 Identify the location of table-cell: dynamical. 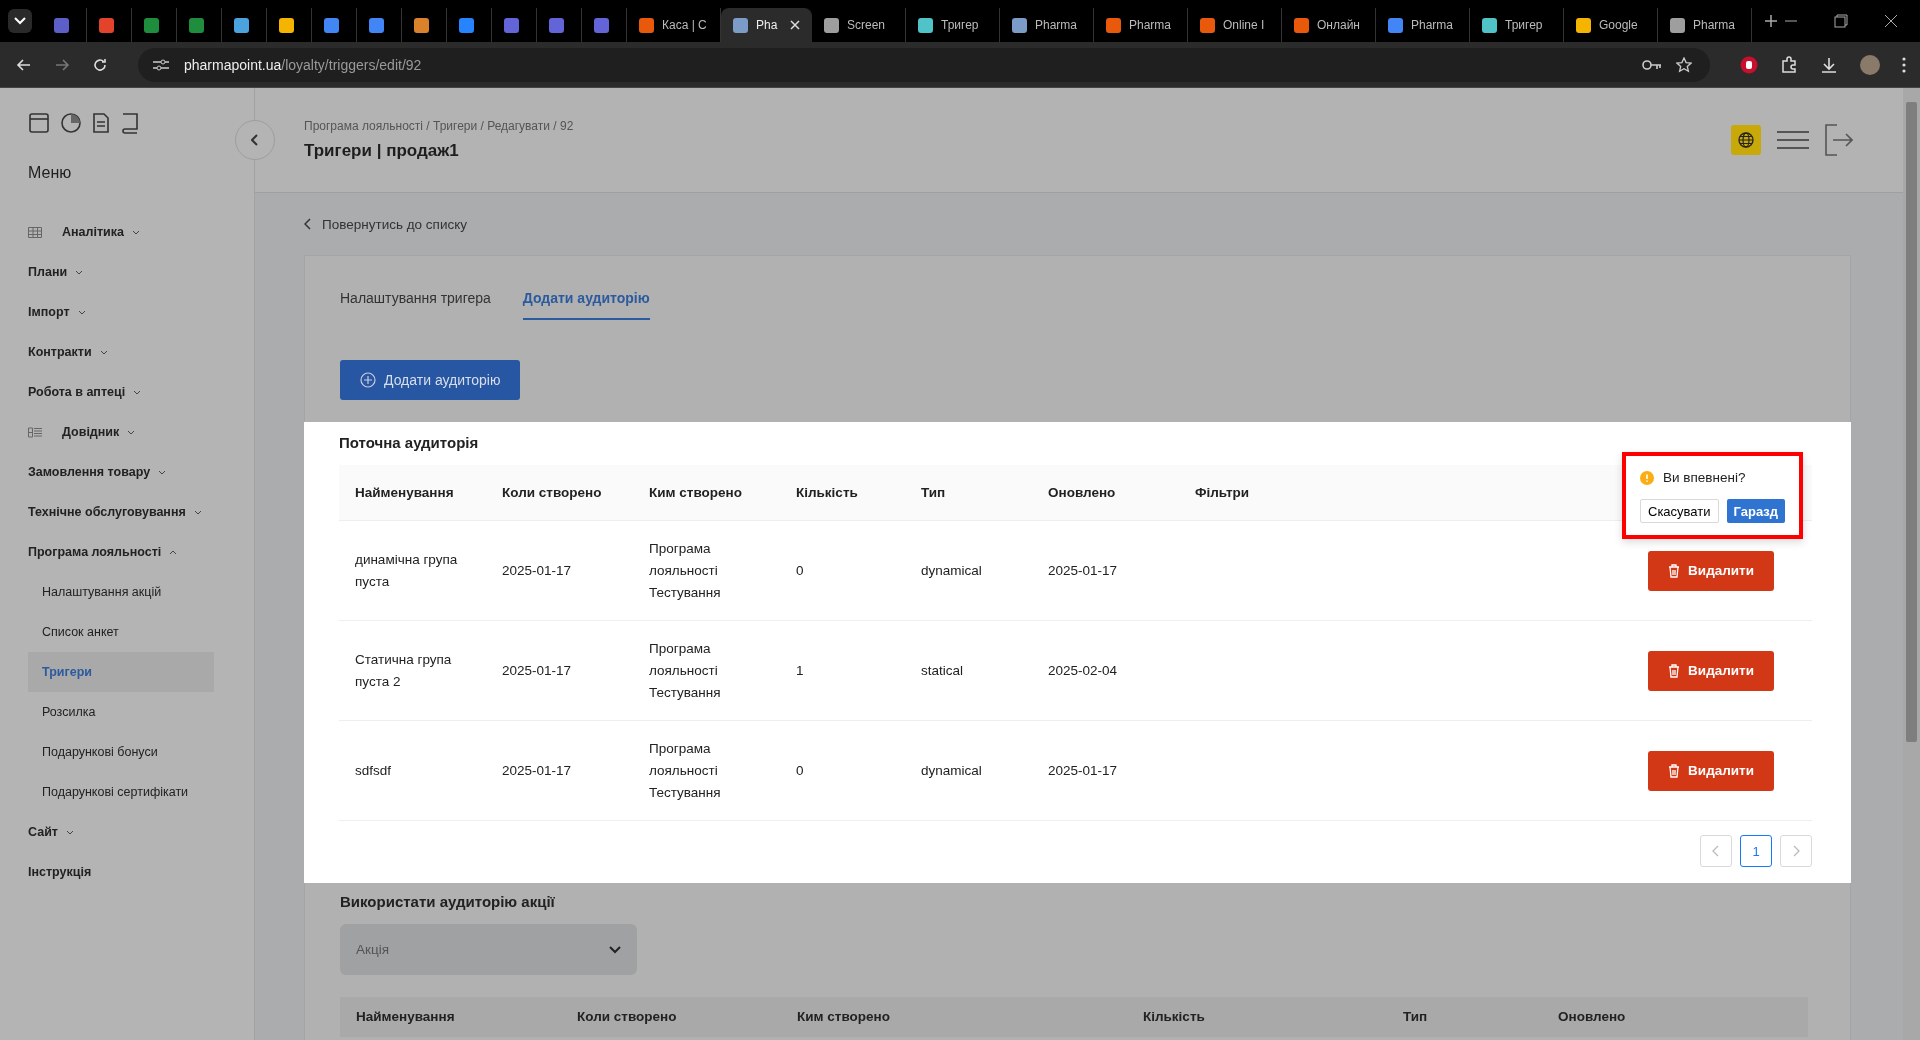
(951, 770).